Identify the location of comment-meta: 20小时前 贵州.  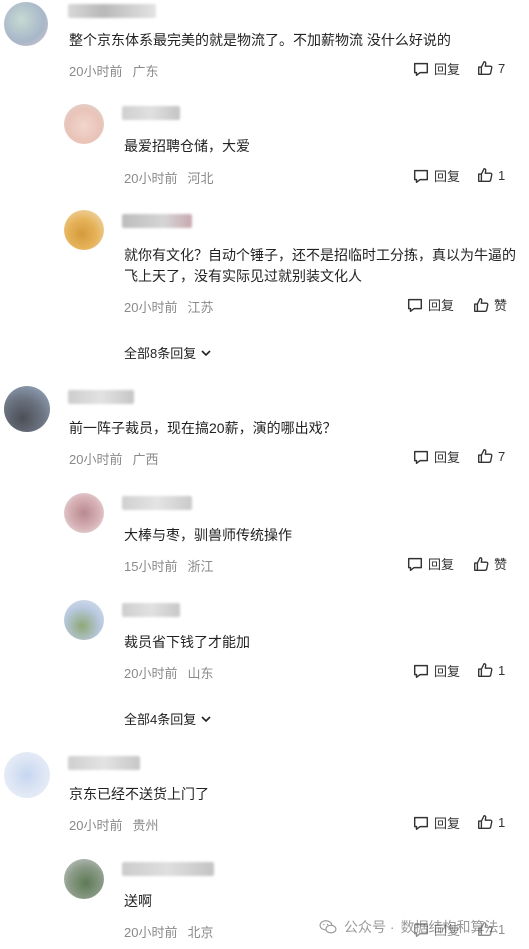
(113, 824).